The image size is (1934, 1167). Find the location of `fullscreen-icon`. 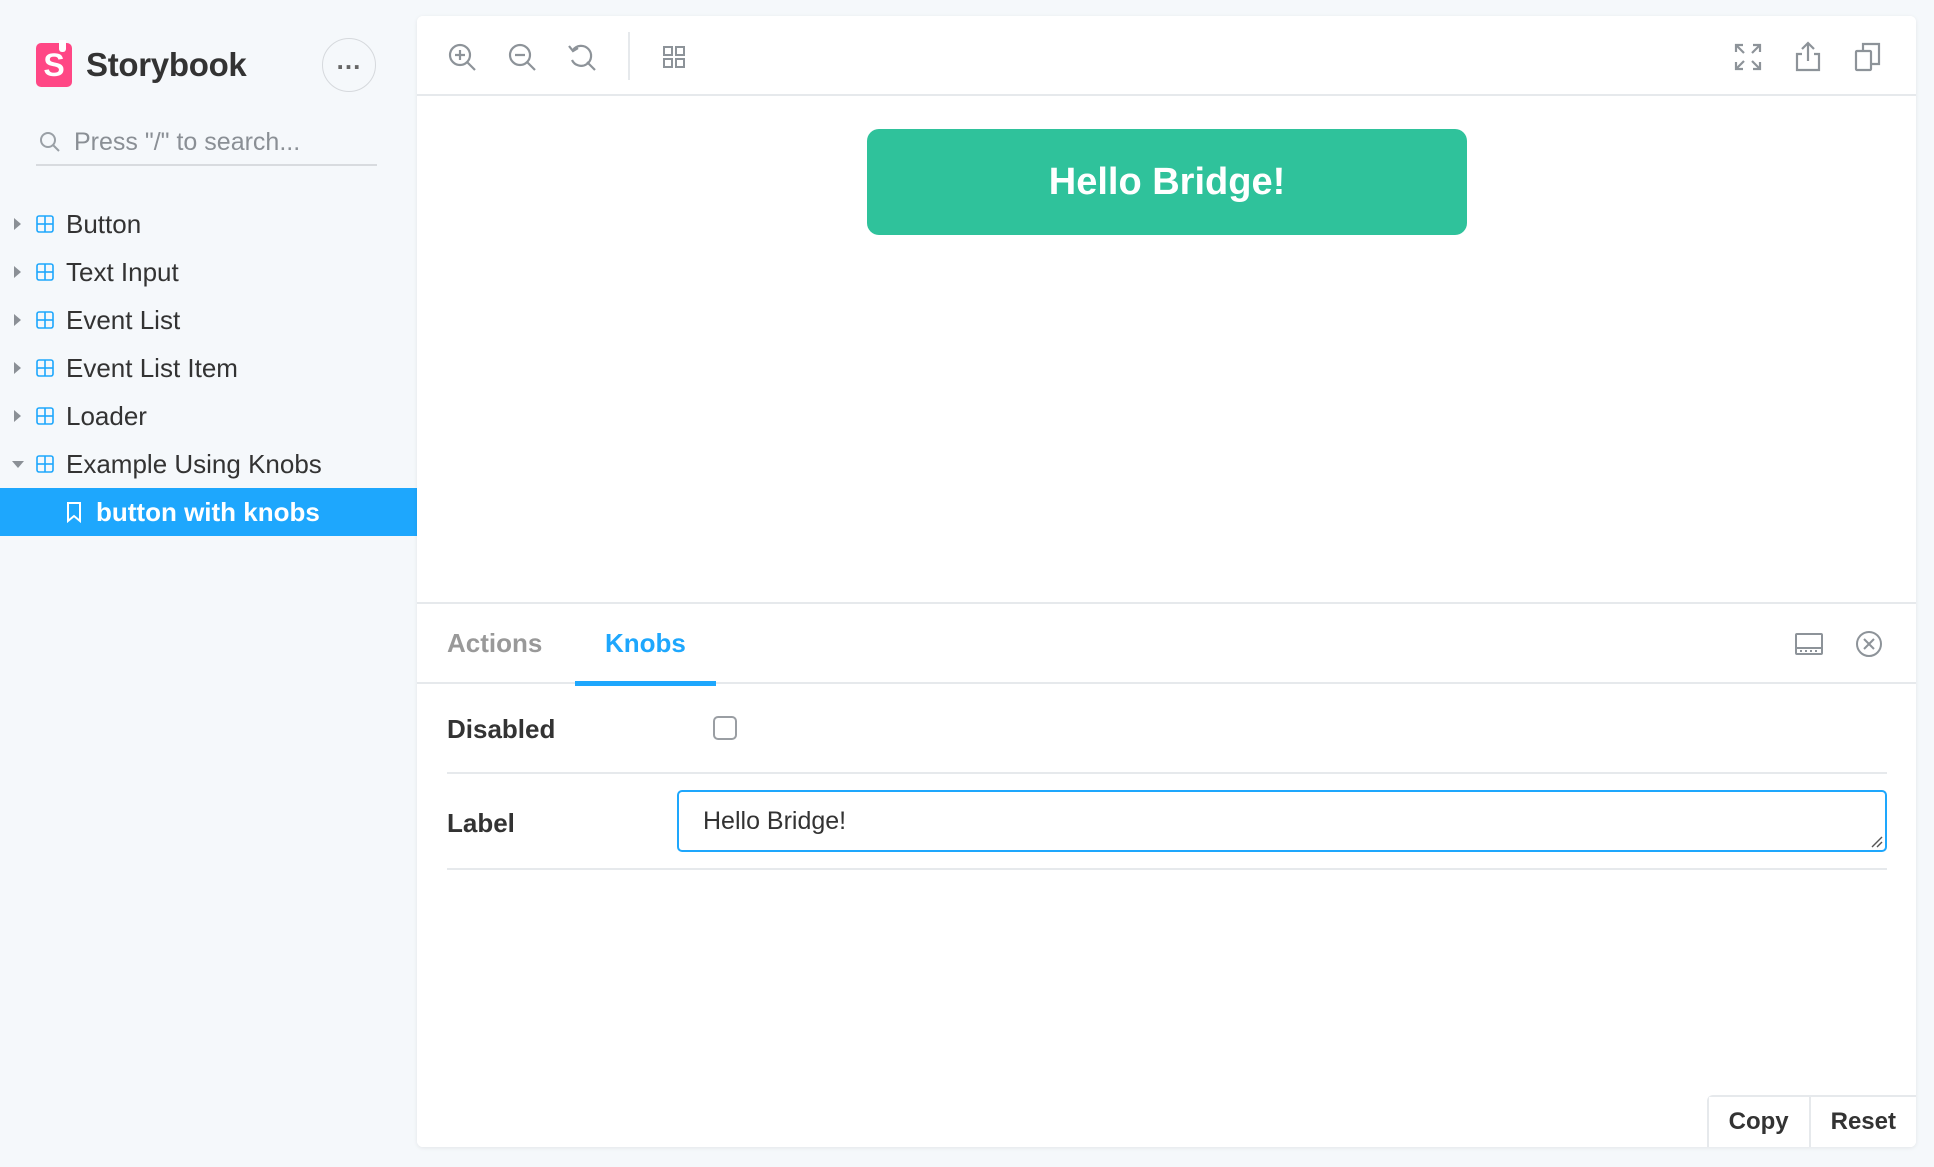

fullscreen-icon is located at coordinates (1748, 57).